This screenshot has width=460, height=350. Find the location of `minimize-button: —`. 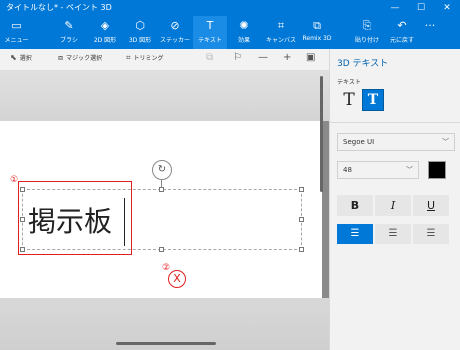

minimize-button: — is located at coordinates (395, 8).